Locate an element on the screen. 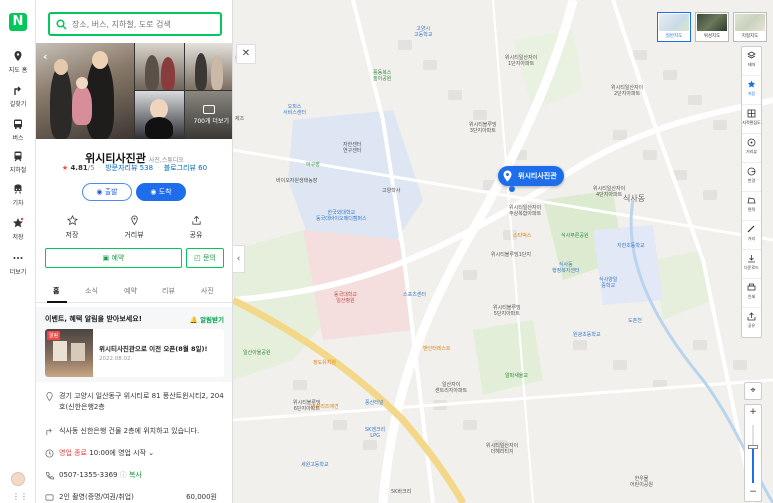  map-label-apt: 위시티일산자이 2단지아파트 is located at coordinates (627, 91).